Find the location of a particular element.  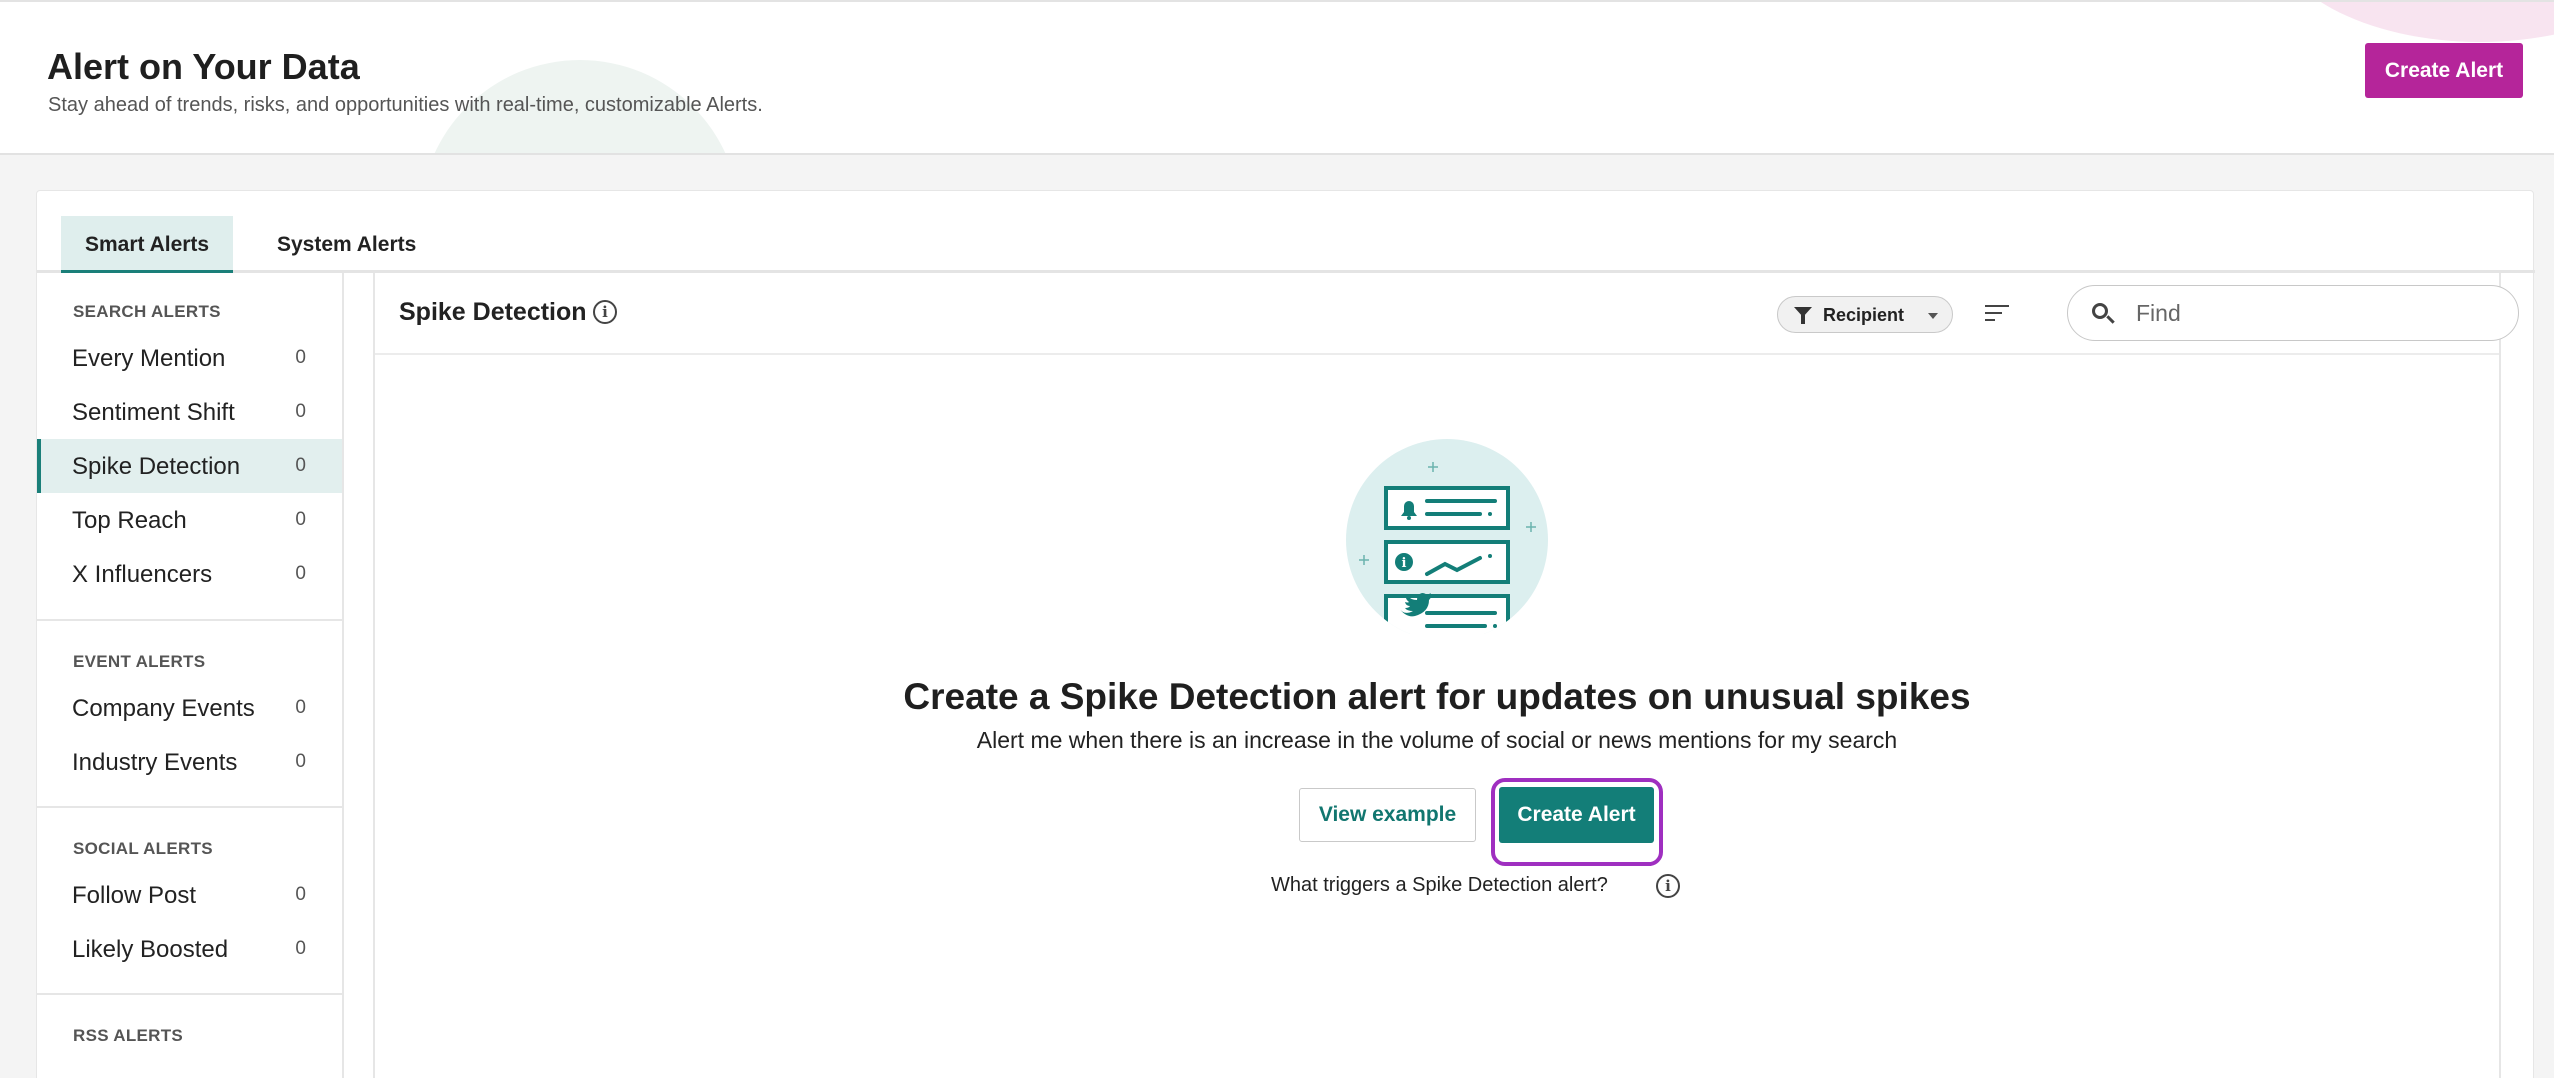

sidebar-item-x-influencers: X Influencers 0 is located at coordinates (189, 574).